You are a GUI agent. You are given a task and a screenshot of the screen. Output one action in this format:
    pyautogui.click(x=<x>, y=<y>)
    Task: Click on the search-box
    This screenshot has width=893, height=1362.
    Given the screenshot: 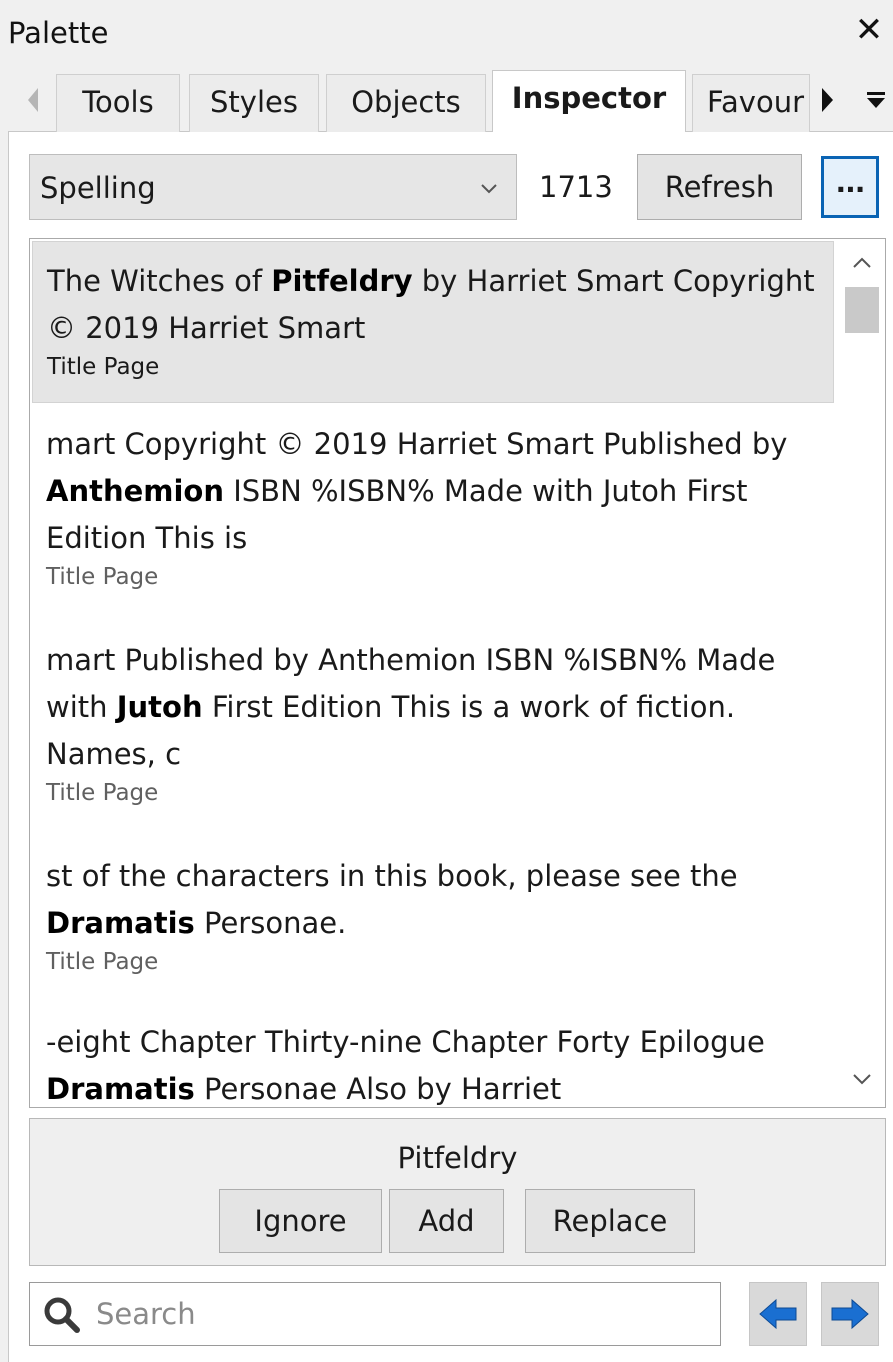 What is the action you would take?
    pyautogui.click(x=375, y=1314)
    